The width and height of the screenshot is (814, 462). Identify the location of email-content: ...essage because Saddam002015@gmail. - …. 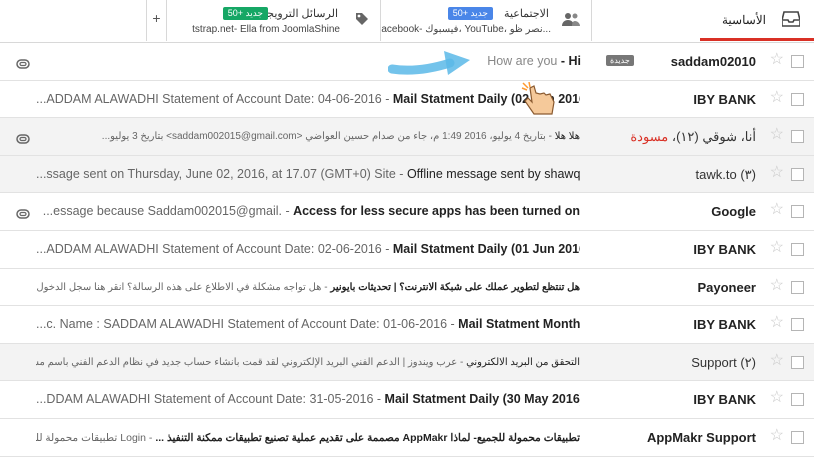
(308, 211).